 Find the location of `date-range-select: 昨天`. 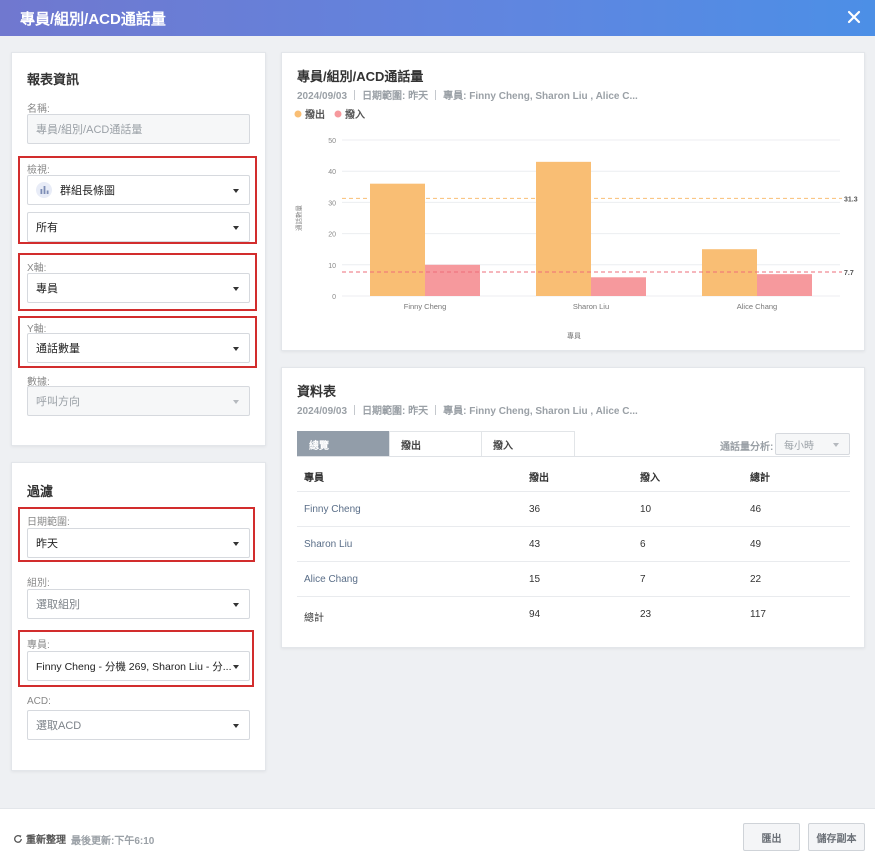

date-range-select: 昨天 is located at coordinates (138, 543).